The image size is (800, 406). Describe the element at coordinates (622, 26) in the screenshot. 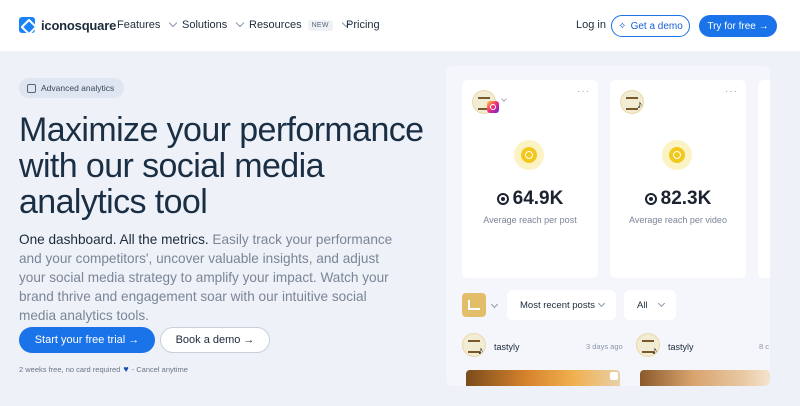

I see `rocket-icon: ✧` at that location.